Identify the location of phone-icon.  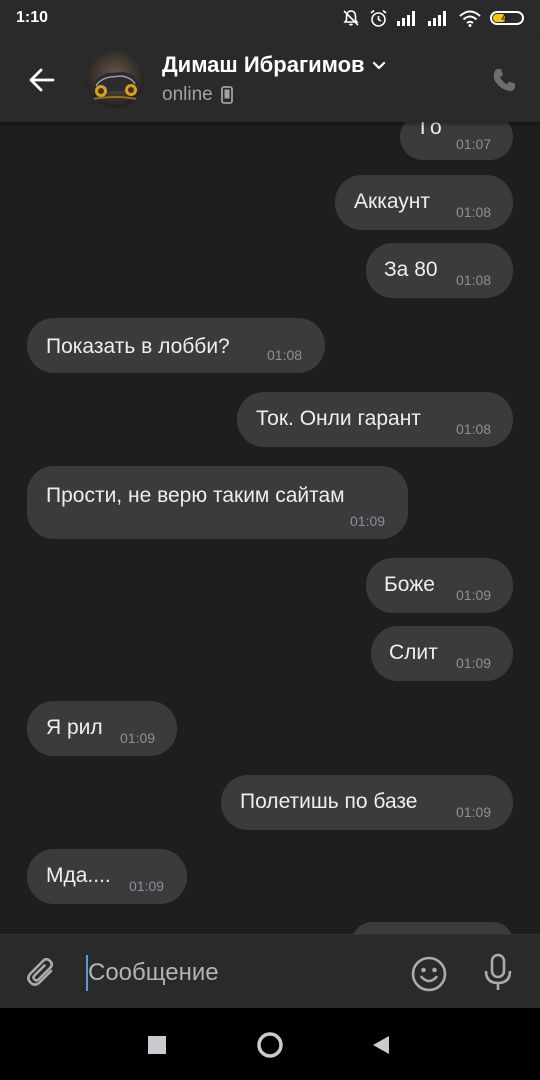
(504, 80).